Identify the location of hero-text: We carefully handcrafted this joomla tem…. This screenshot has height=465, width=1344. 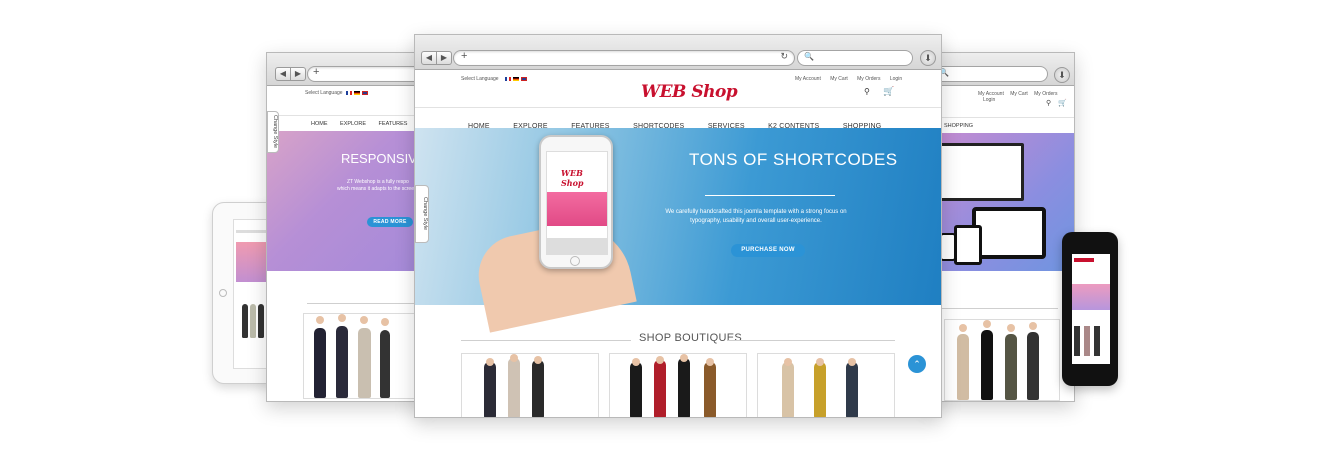
(756, 216).